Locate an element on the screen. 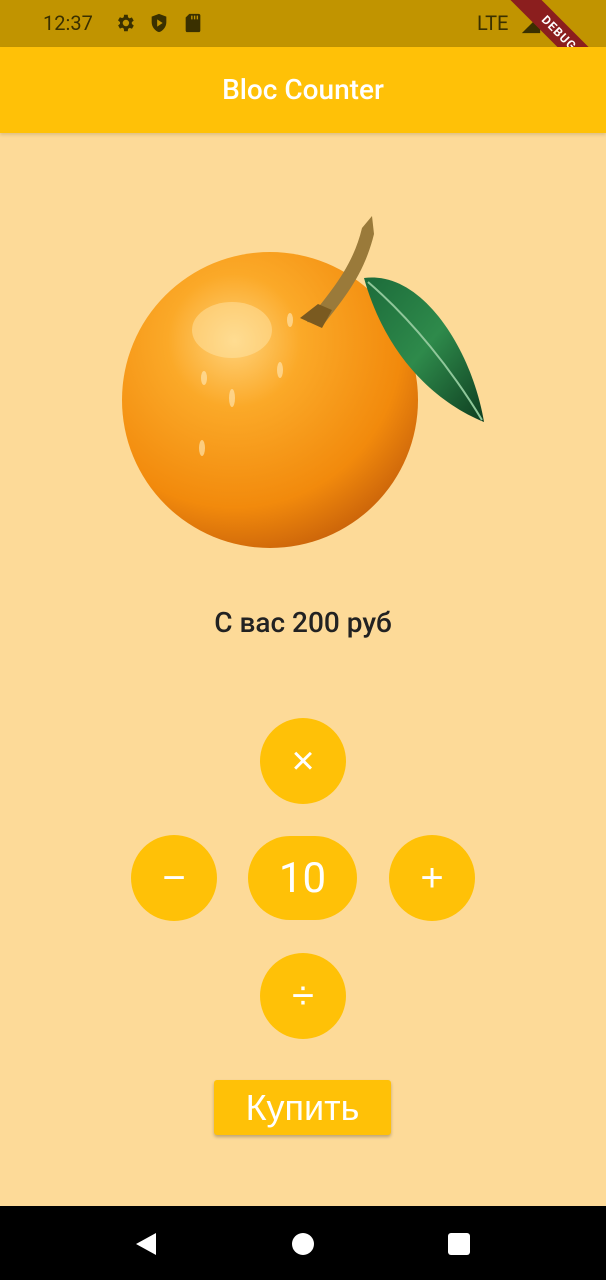  multiply-button: × is located at coordinates (303, 761).